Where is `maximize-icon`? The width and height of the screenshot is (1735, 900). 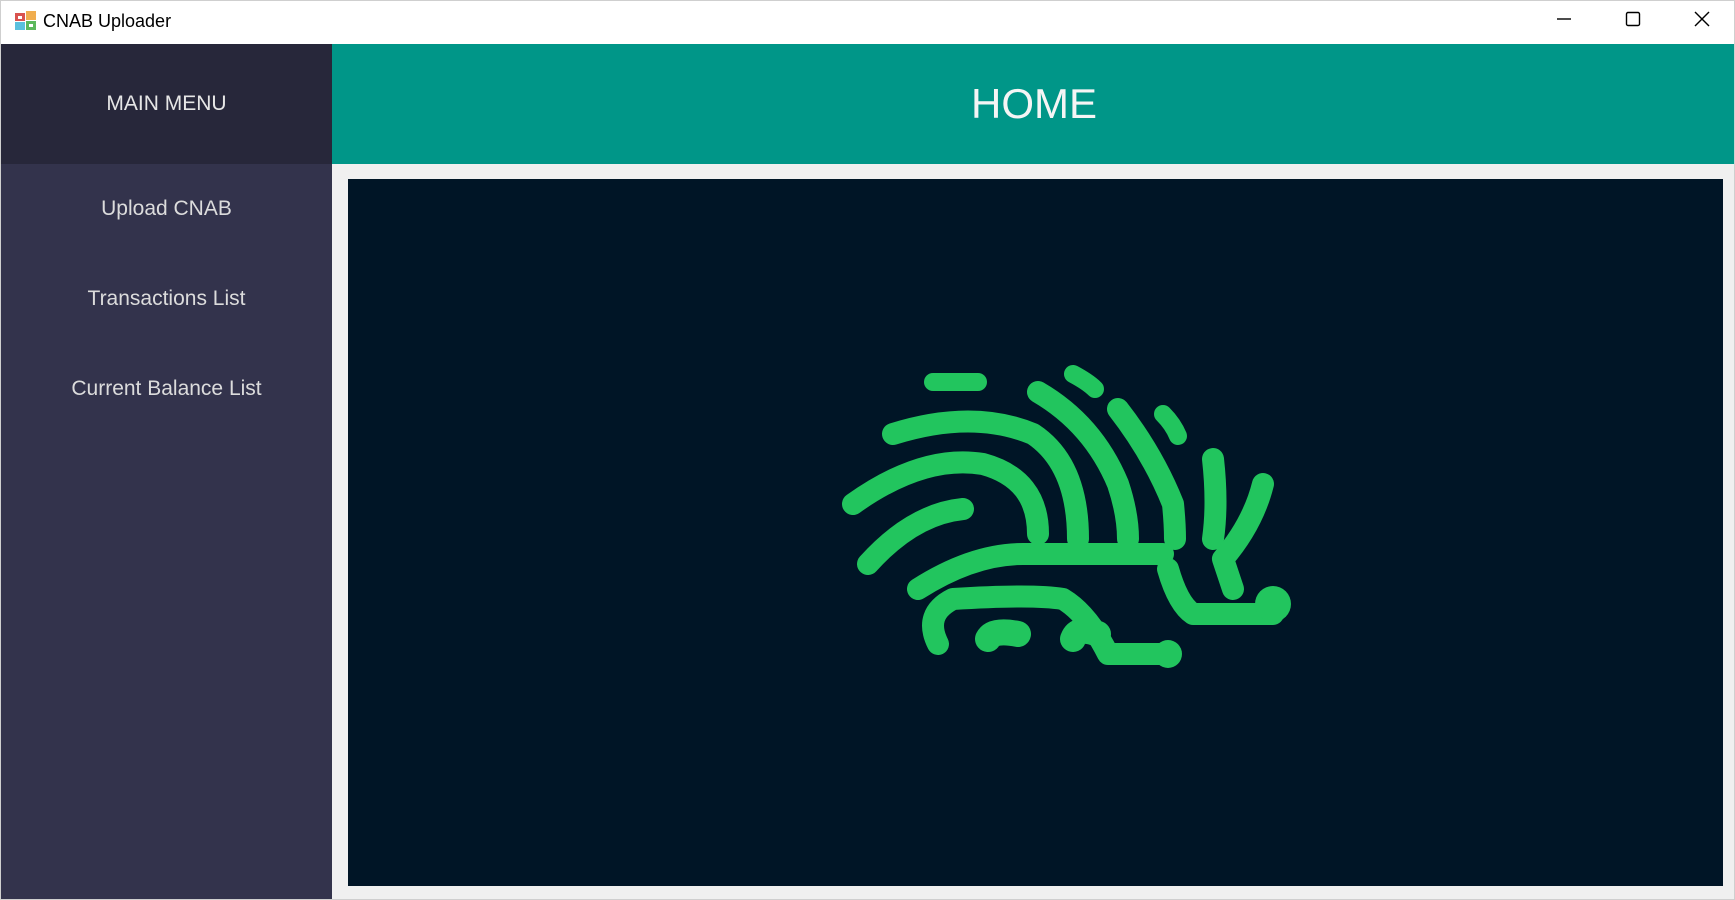
maximize-icon is located at coordinates (1633, 21).